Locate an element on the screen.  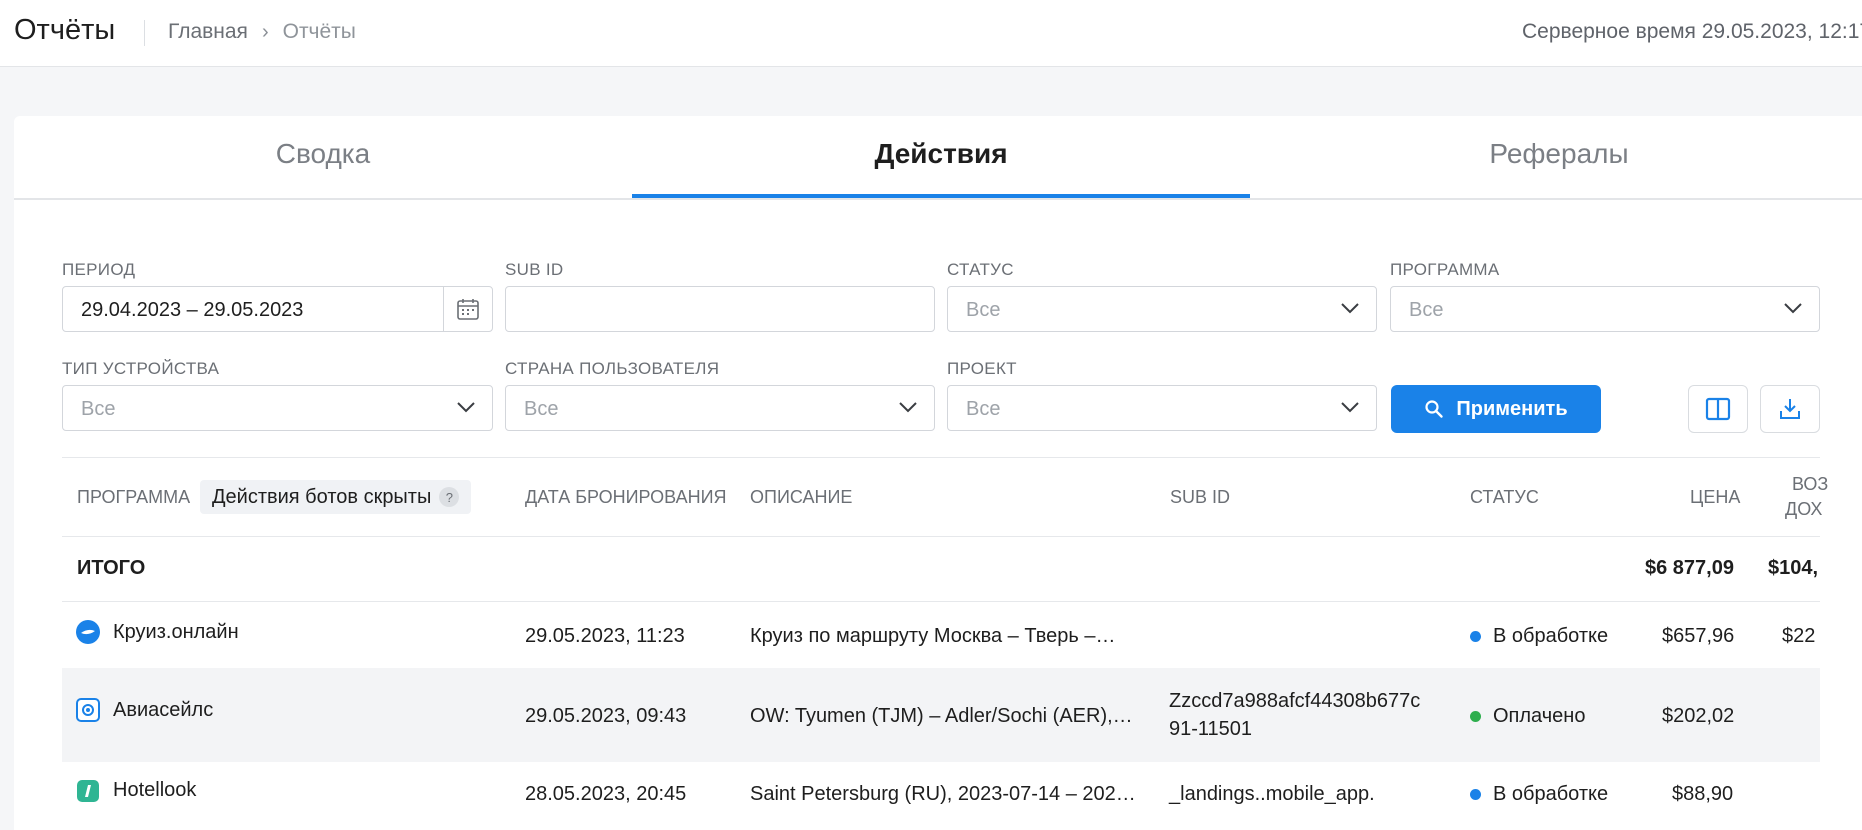
column-header-reward-line2: ДОХ is located at coordinates (1803, 509).